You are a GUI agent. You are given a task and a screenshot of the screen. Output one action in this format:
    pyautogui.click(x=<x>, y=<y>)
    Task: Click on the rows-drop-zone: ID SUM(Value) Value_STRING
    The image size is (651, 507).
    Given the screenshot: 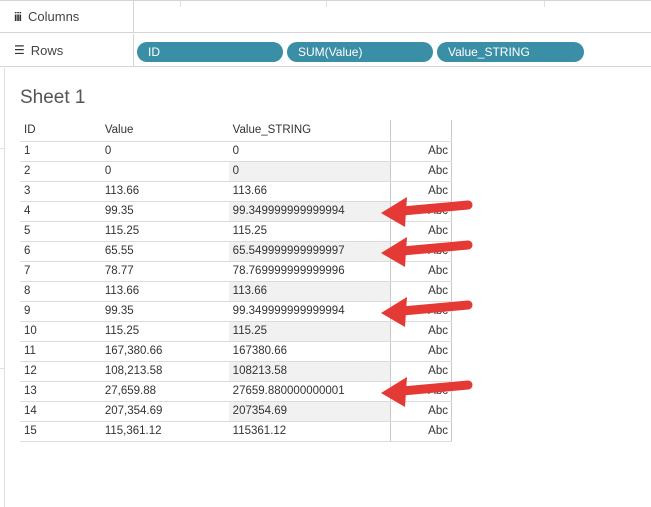 What is the action you would take?
    pyautogui.click(x=393, y=50)
    